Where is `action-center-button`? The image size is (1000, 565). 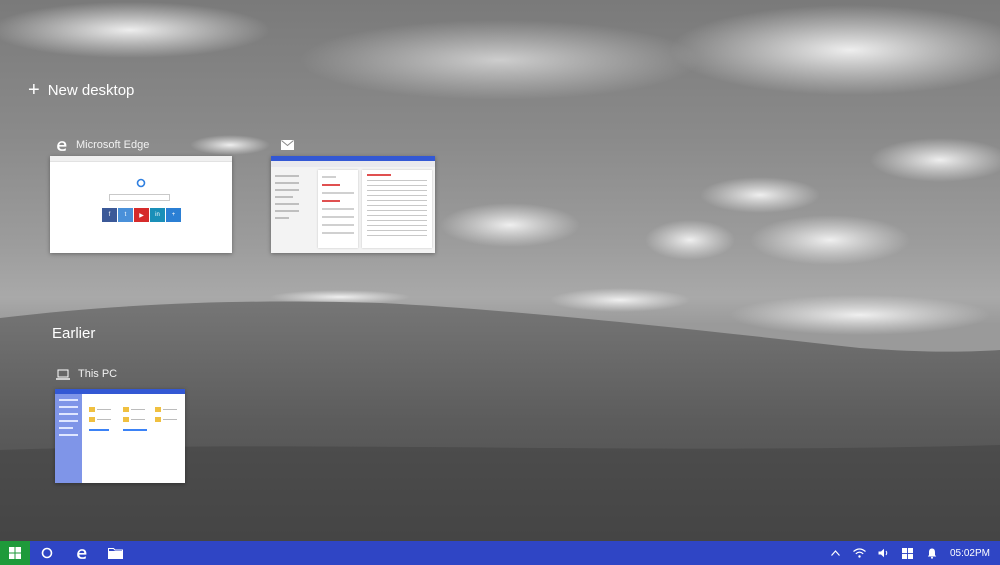
action-center-button is located at coordinates (932, 553).